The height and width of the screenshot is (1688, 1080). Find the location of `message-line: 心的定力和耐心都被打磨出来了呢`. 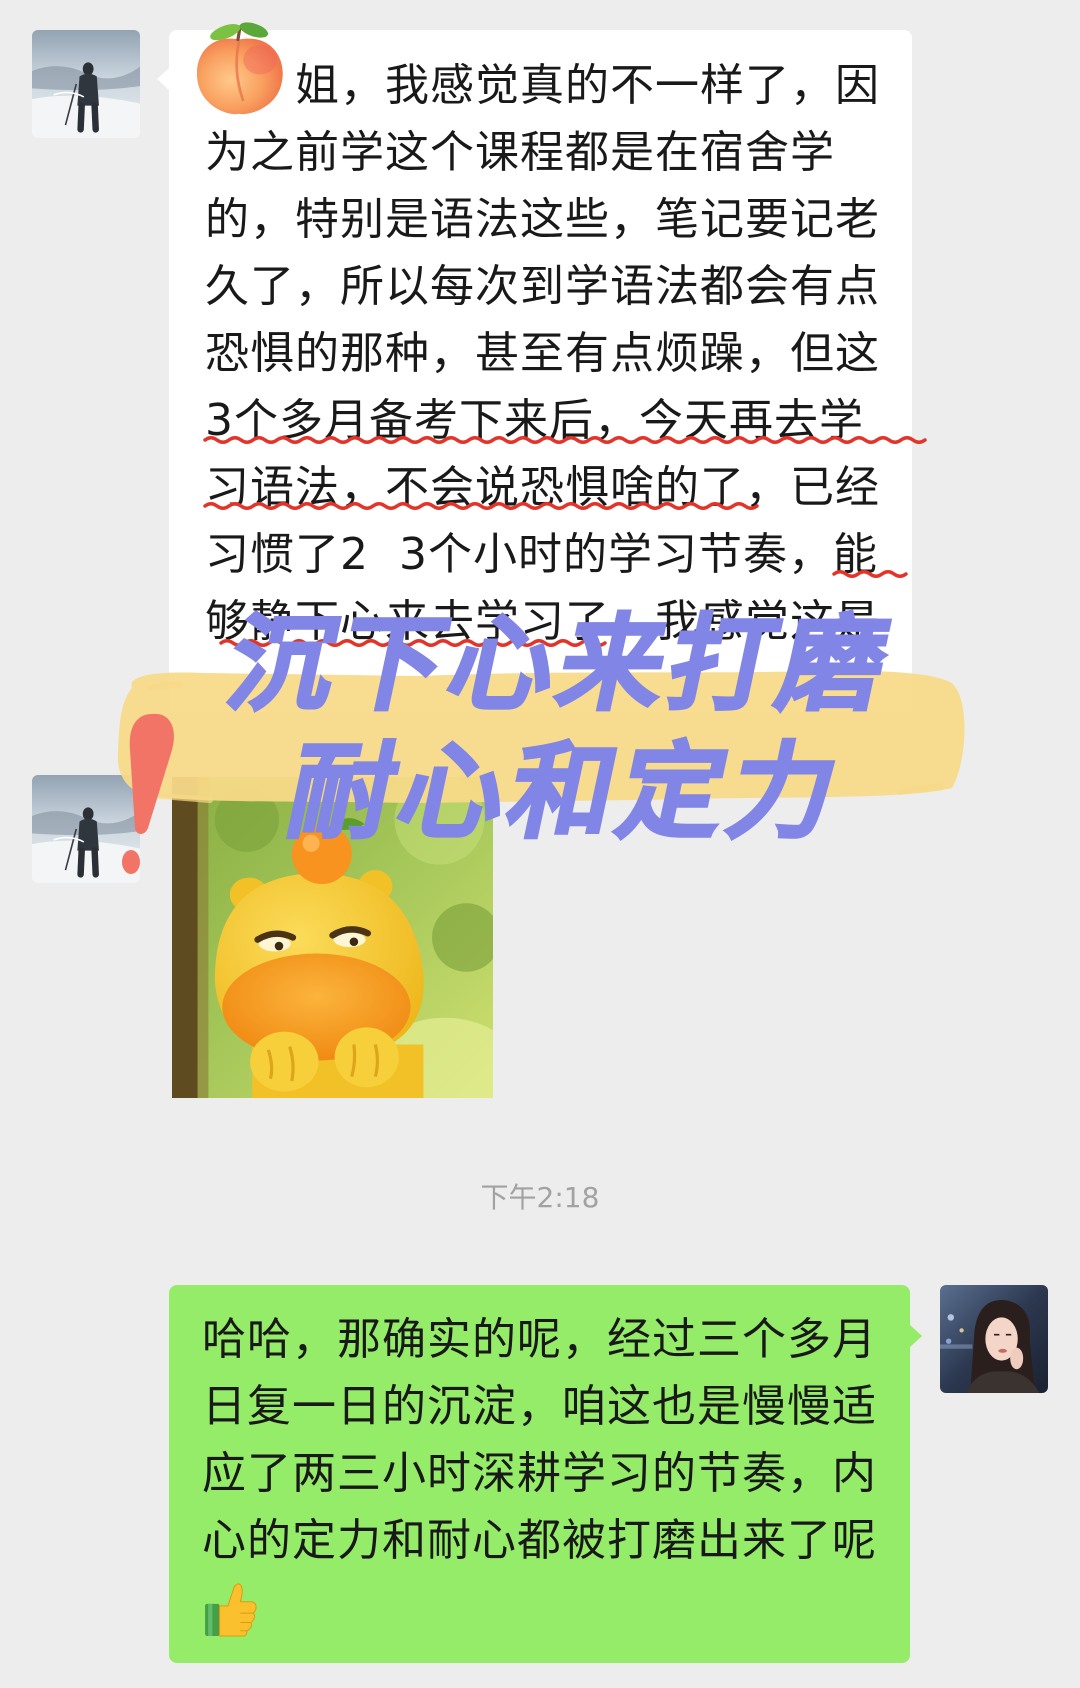

message-line: 心的定力和耐心都被打磨出来了呢 is located at coordinates (539, 1540).